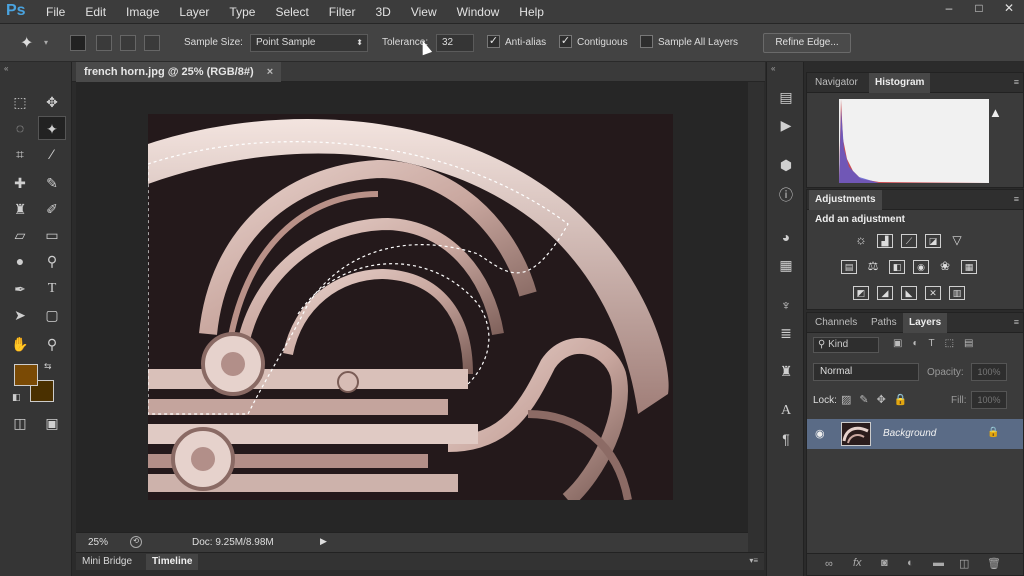 Image resolution: width=1024 pixels, height=576 pixels. I want to click on tolerance-input: 32, so click(455, 43).